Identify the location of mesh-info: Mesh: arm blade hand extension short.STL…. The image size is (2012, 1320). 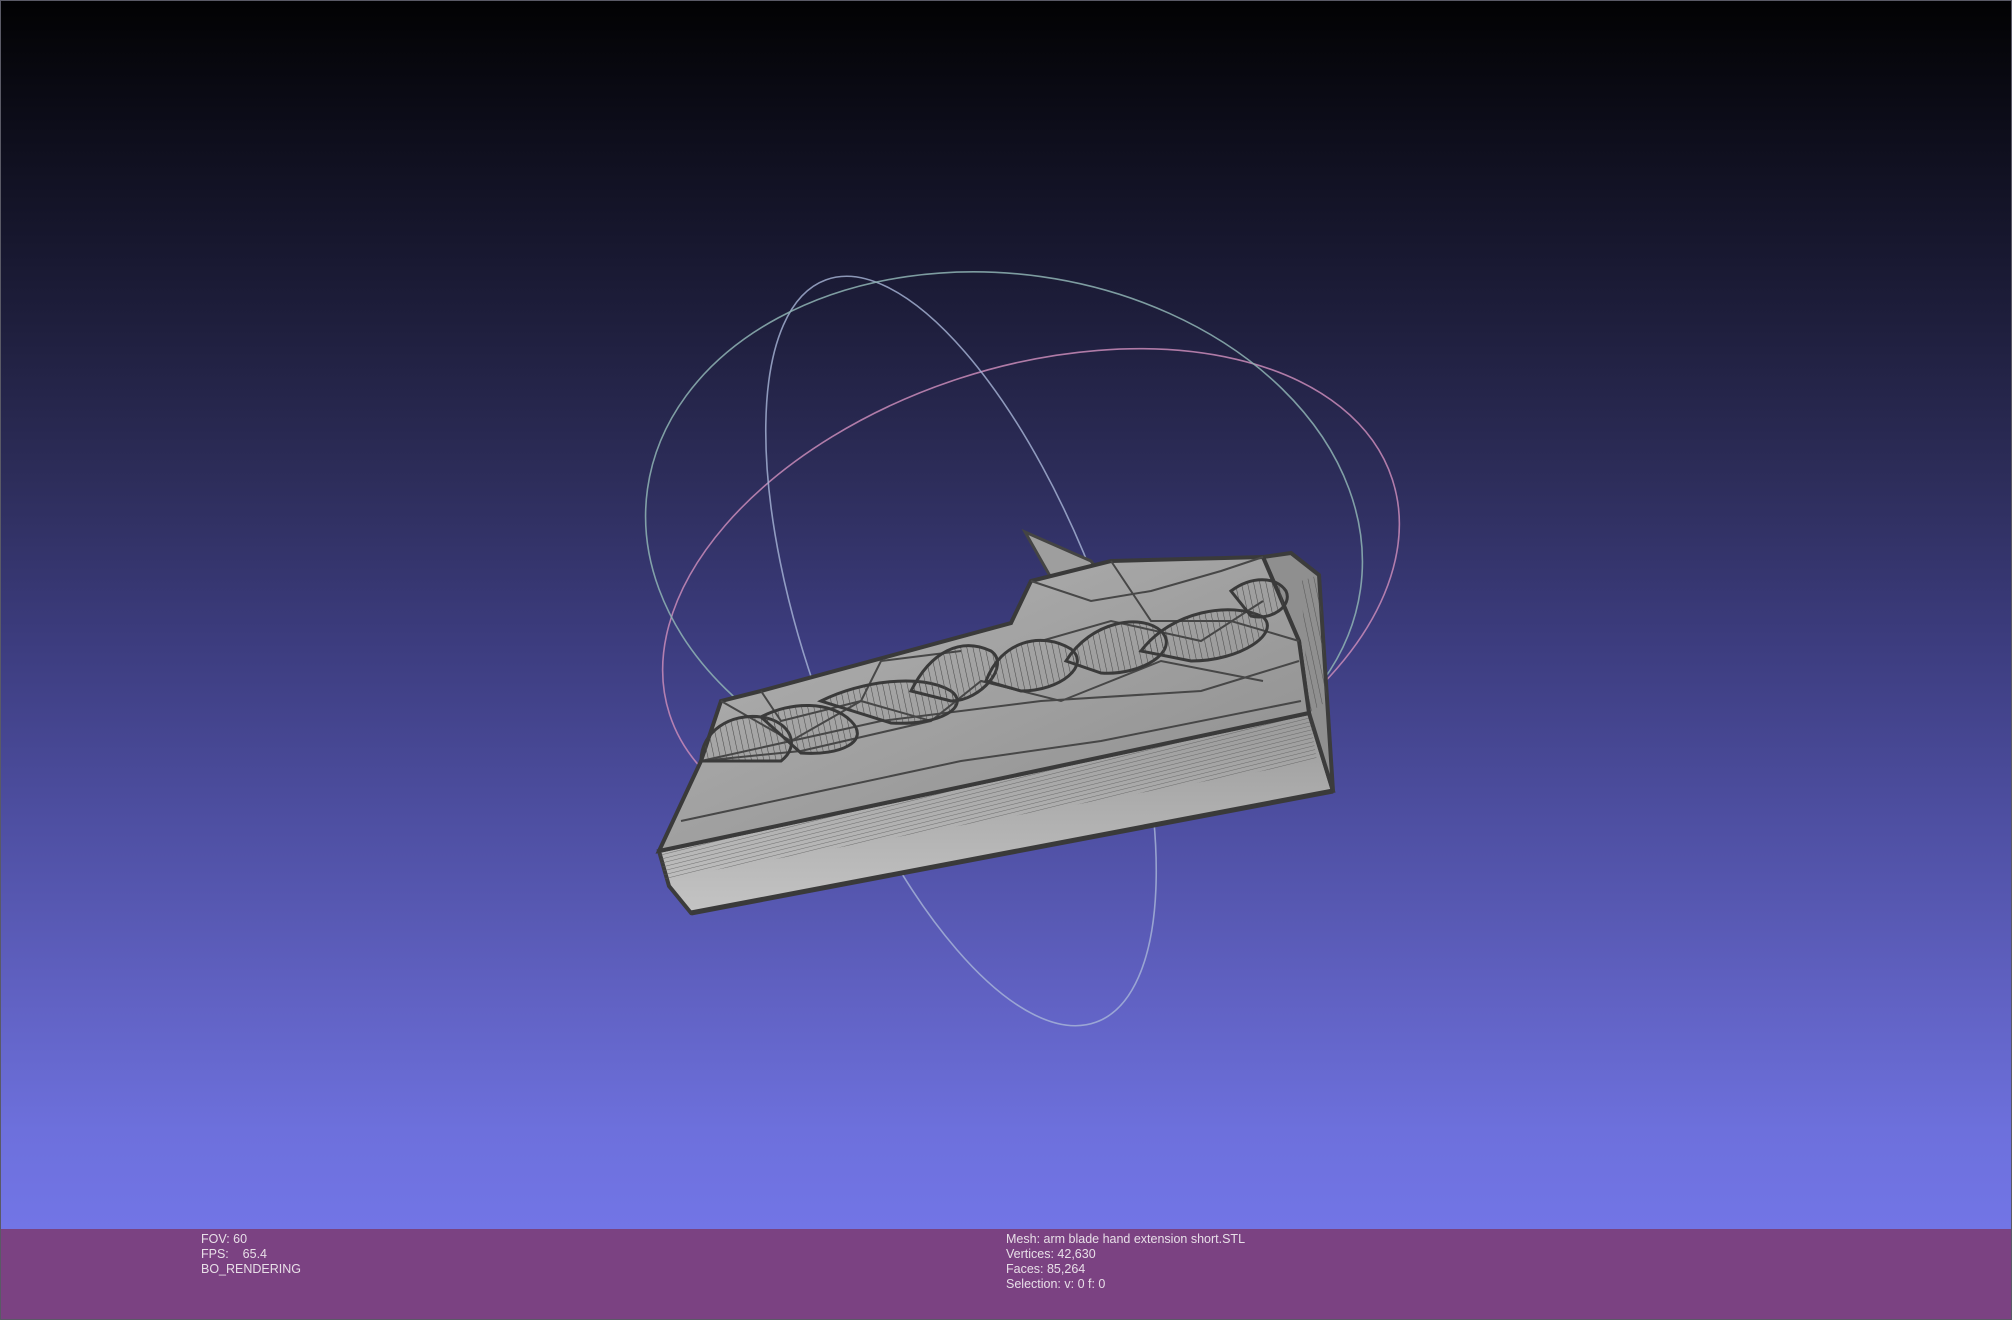
(1125, 1262).